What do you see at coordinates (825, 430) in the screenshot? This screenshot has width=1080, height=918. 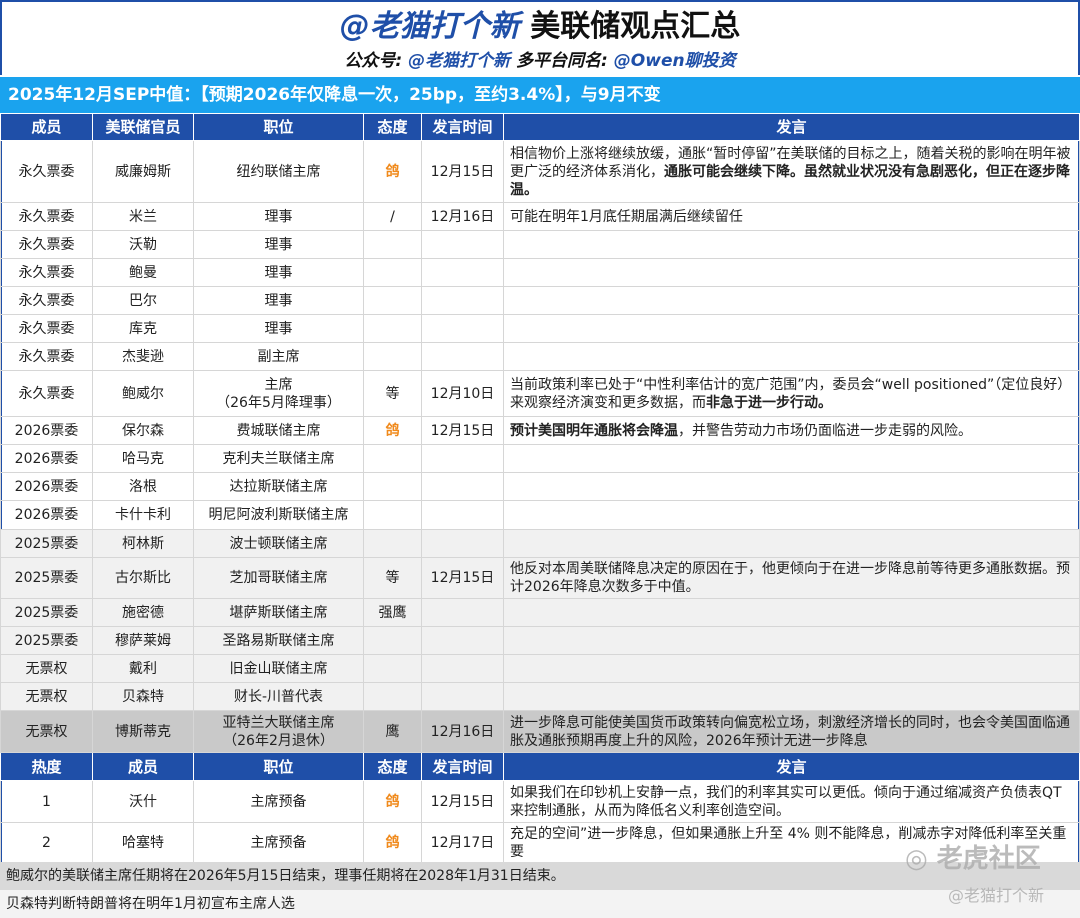 I see `speech-text: ，并警告劳动力市场仍面临进一步走弱的风险。` at bounding box center [825, 430].